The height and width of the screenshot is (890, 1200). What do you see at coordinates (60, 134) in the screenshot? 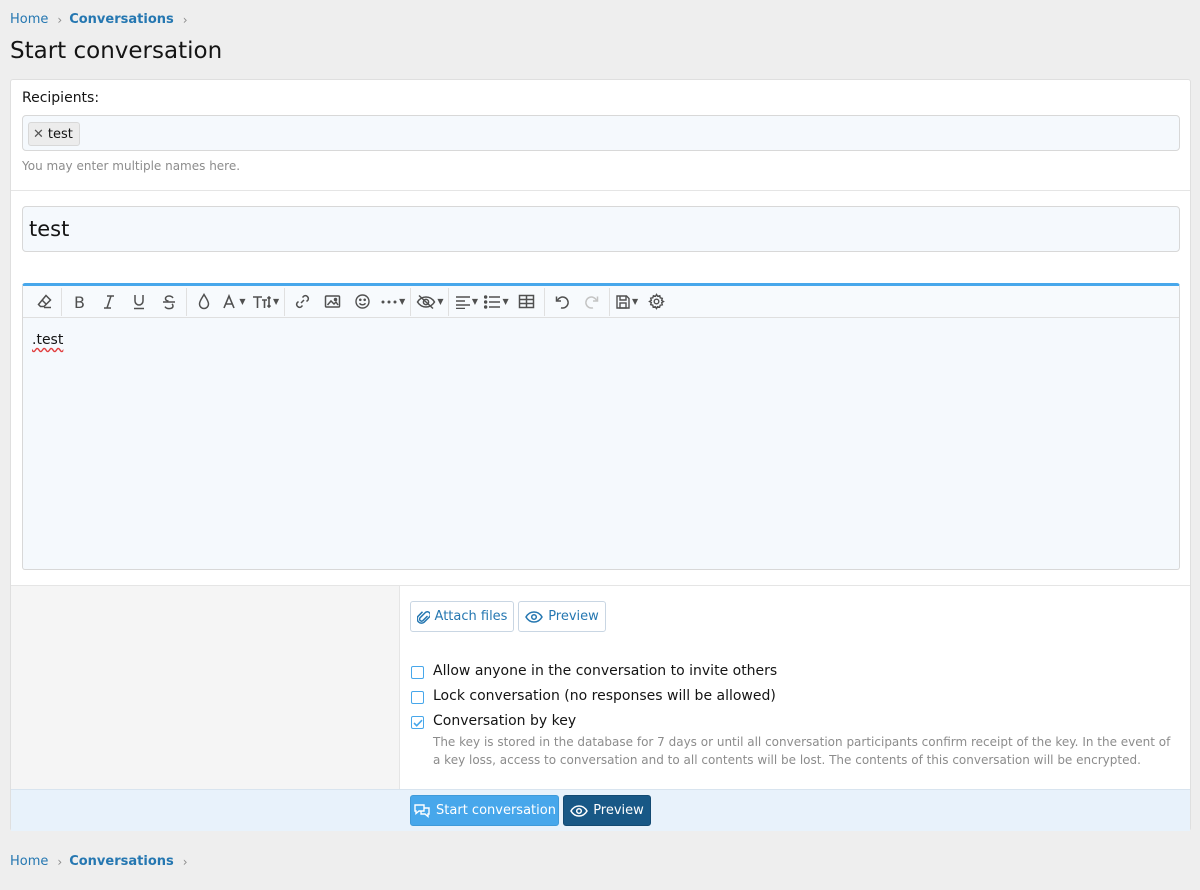
I see `recipient-token-label: test` at bounding box center [60, 134].